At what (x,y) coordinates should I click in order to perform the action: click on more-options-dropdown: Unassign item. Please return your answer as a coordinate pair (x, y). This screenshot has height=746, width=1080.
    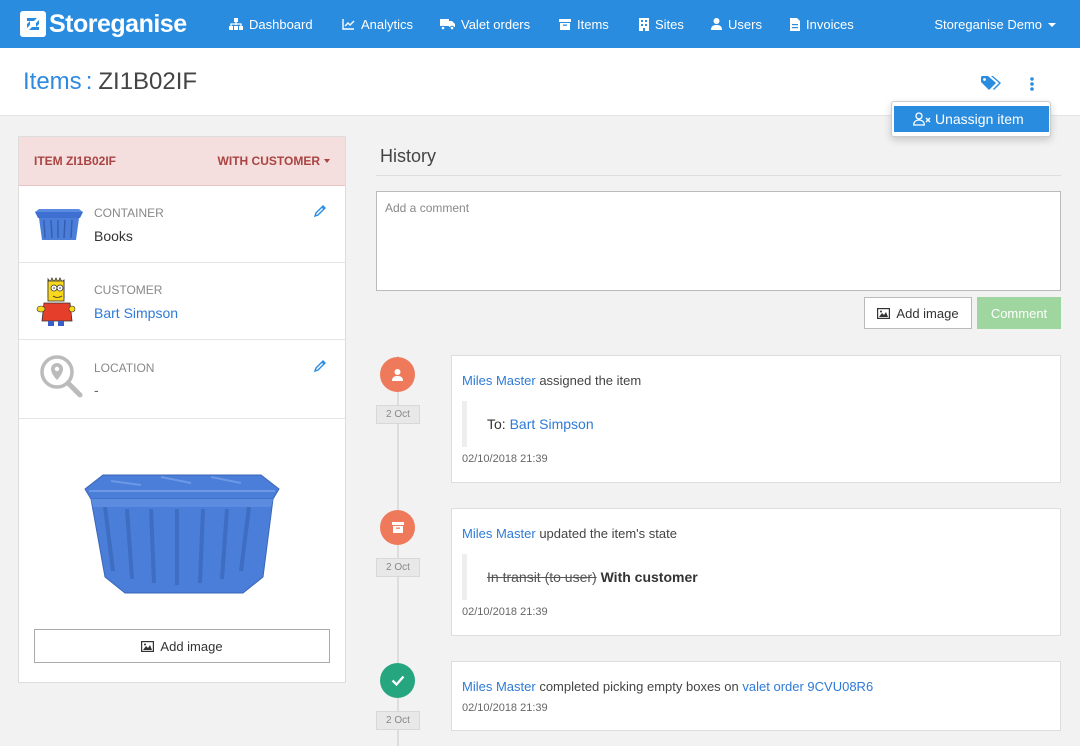
    Looking at the image, I should click on (971, 119).